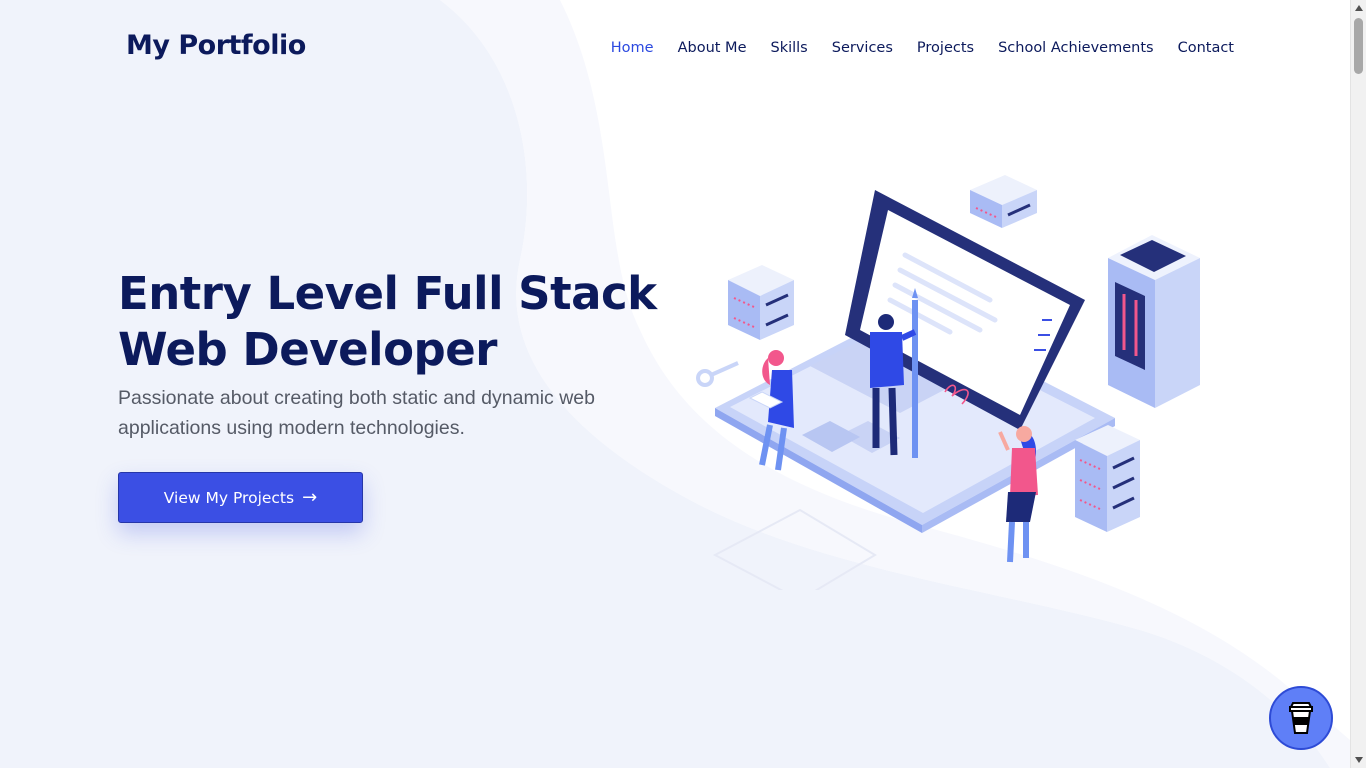  What do you see at coordinates (307, 349) in the screenshot?
I see `hero-title-line2: Web Developer` at bounding box center [307, 349].